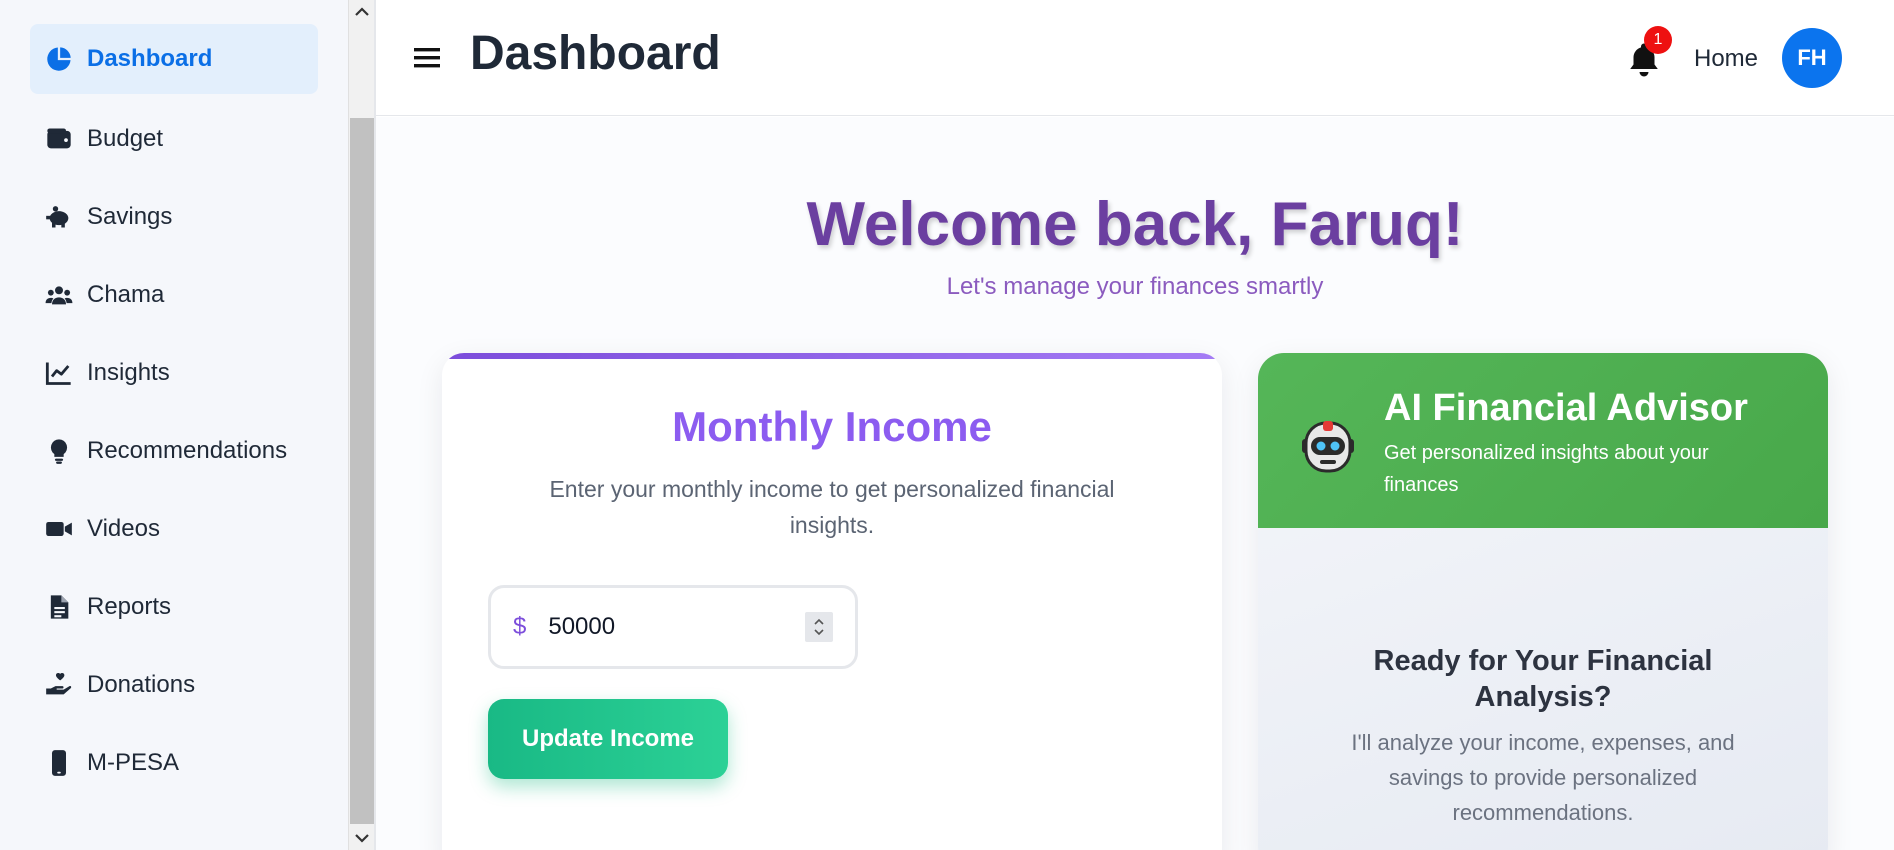 Image resolution: width=1894 pixels, height=850 pixels. What do you see at coordinates (676, 627) in the screenshot?
I see `income-value: 50000` at bounding box center [676, 627].